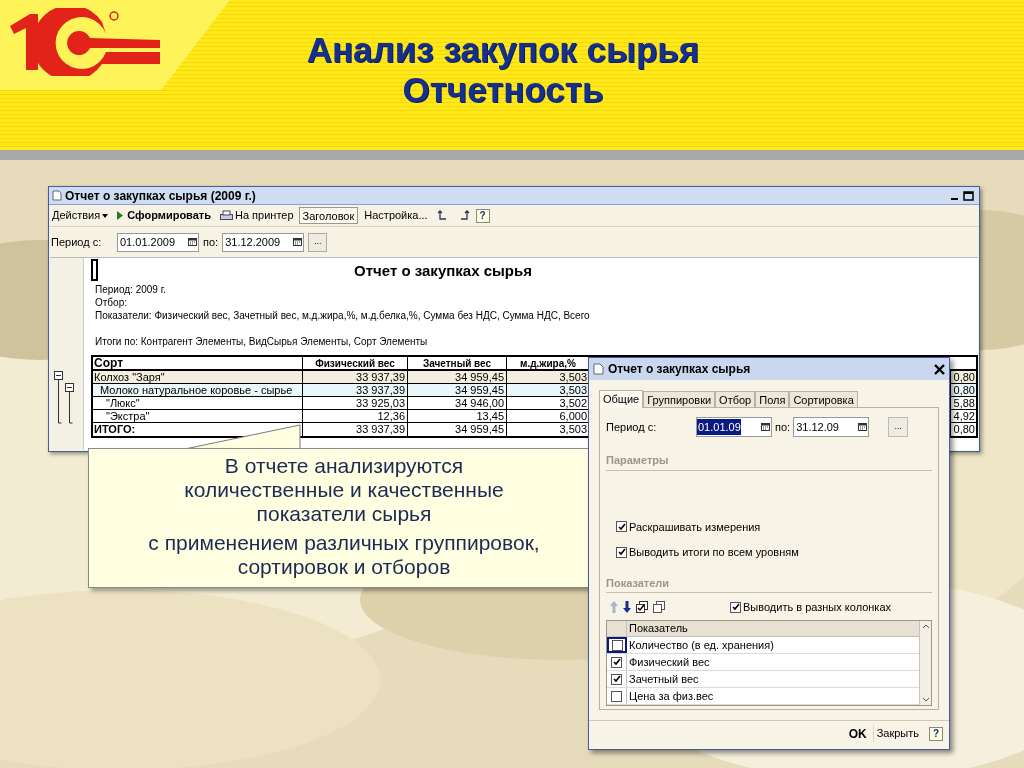 The width and height of the screenshot is (1024, 768). I want to click on arrow-down-icon, so click(627, 607).